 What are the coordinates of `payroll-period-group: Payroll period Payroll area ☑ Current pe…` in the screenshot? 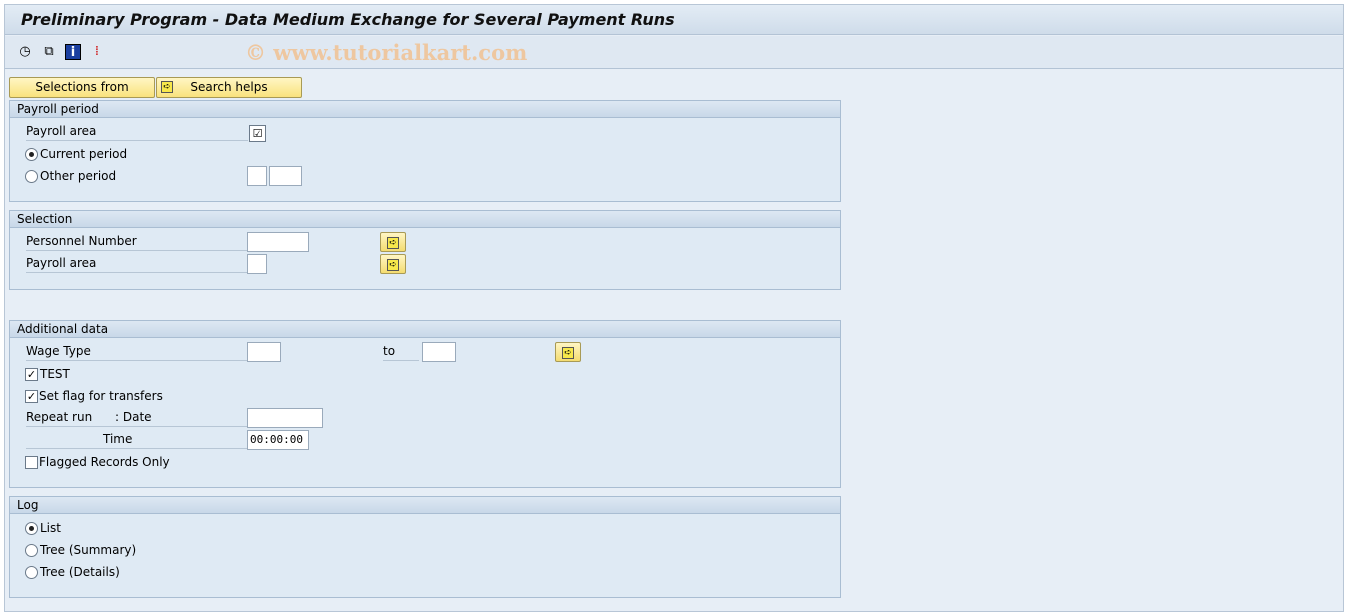 It's located at (425, 151).